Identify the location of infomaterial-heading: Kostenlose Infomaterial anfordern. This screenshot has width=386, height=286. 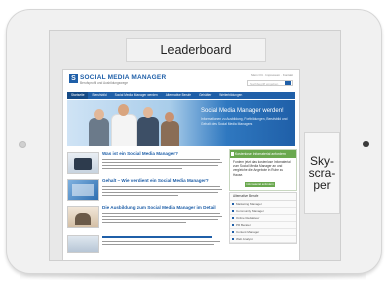
(263, 154).